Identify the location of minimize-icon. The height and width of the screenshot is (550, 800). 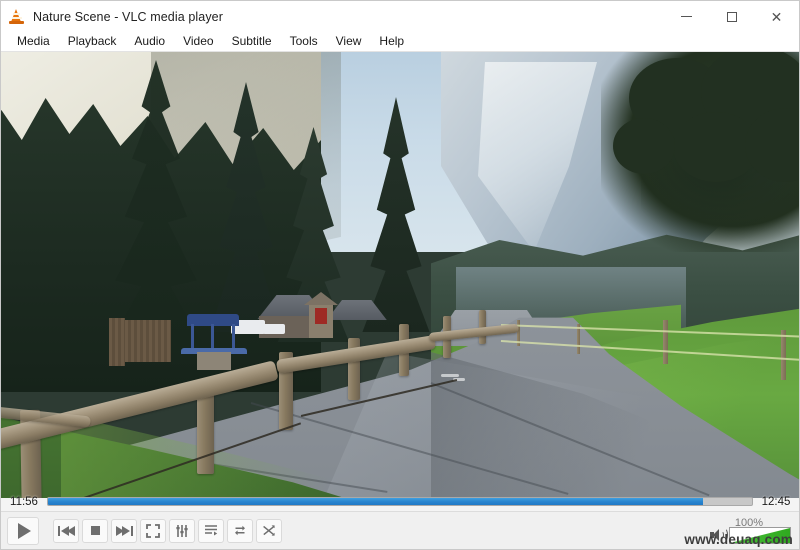
(686, 16).